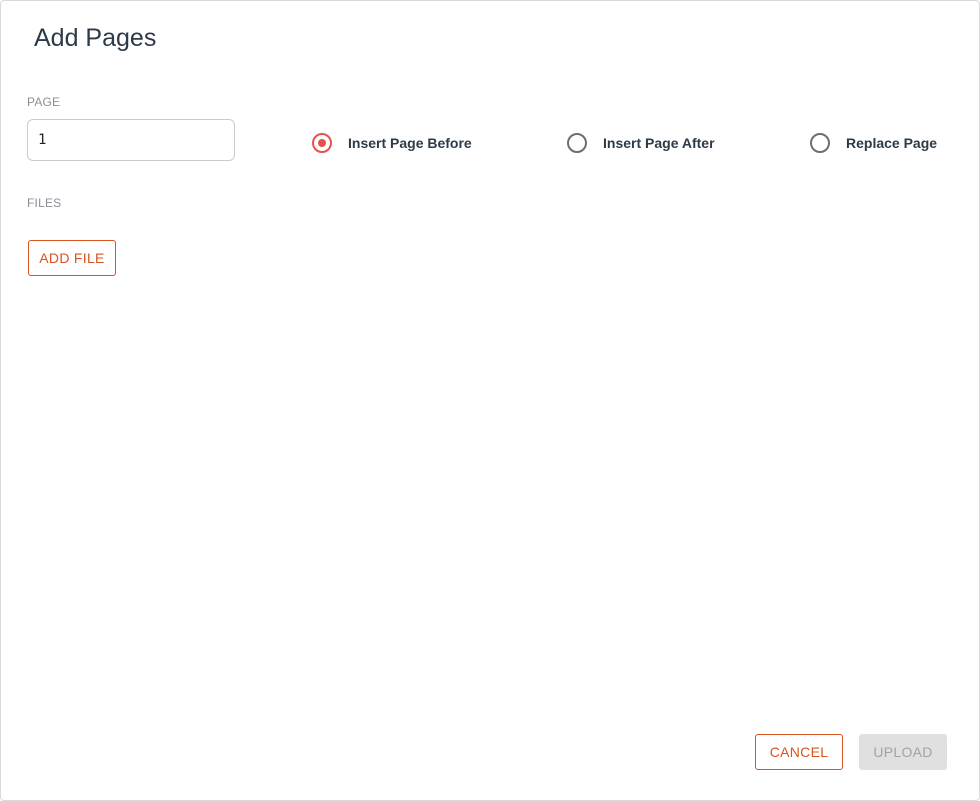  I want to click on radio-replace-page: Replace Page, so click(873, 143).